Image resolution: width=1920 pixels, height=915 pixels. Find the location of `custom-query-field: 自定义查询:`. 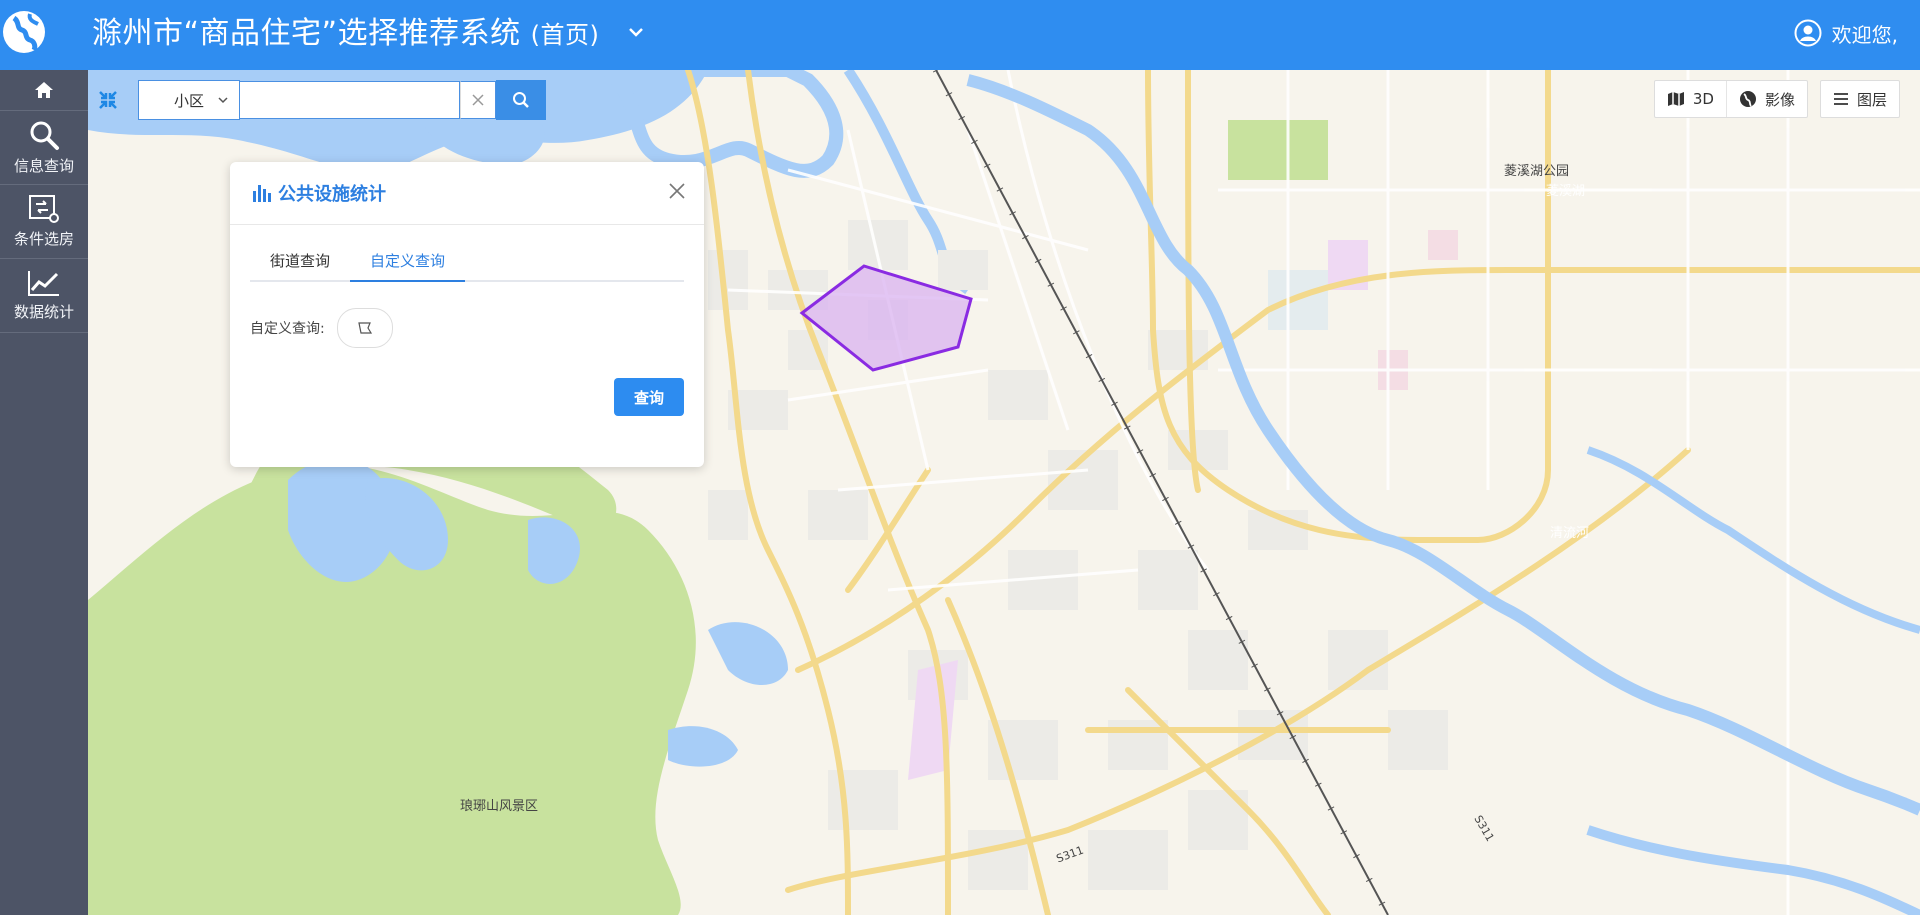

custom-query-field: 自定义查询: is located at coordinates (321, 328).